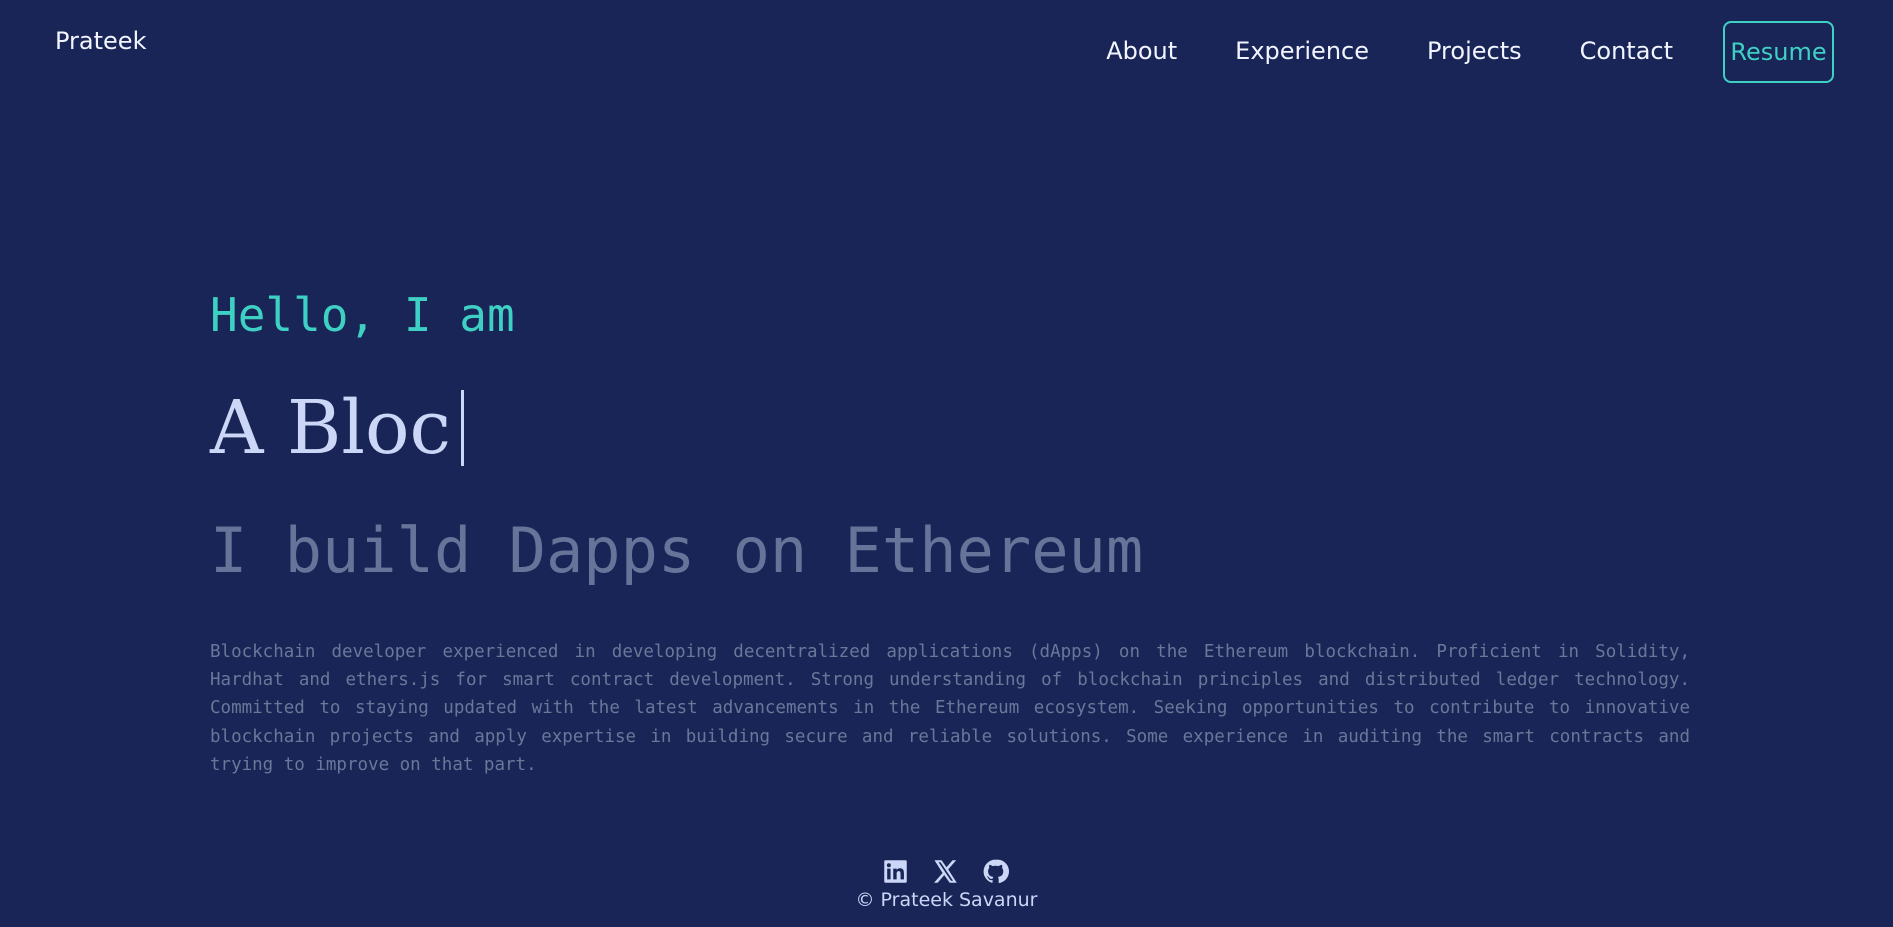 The height and width of the screenshot is (927, 1893). Describe the element at coordinates (362, 315) in the screenshot. I see `hero-greeting: Hello, I am` at that location.